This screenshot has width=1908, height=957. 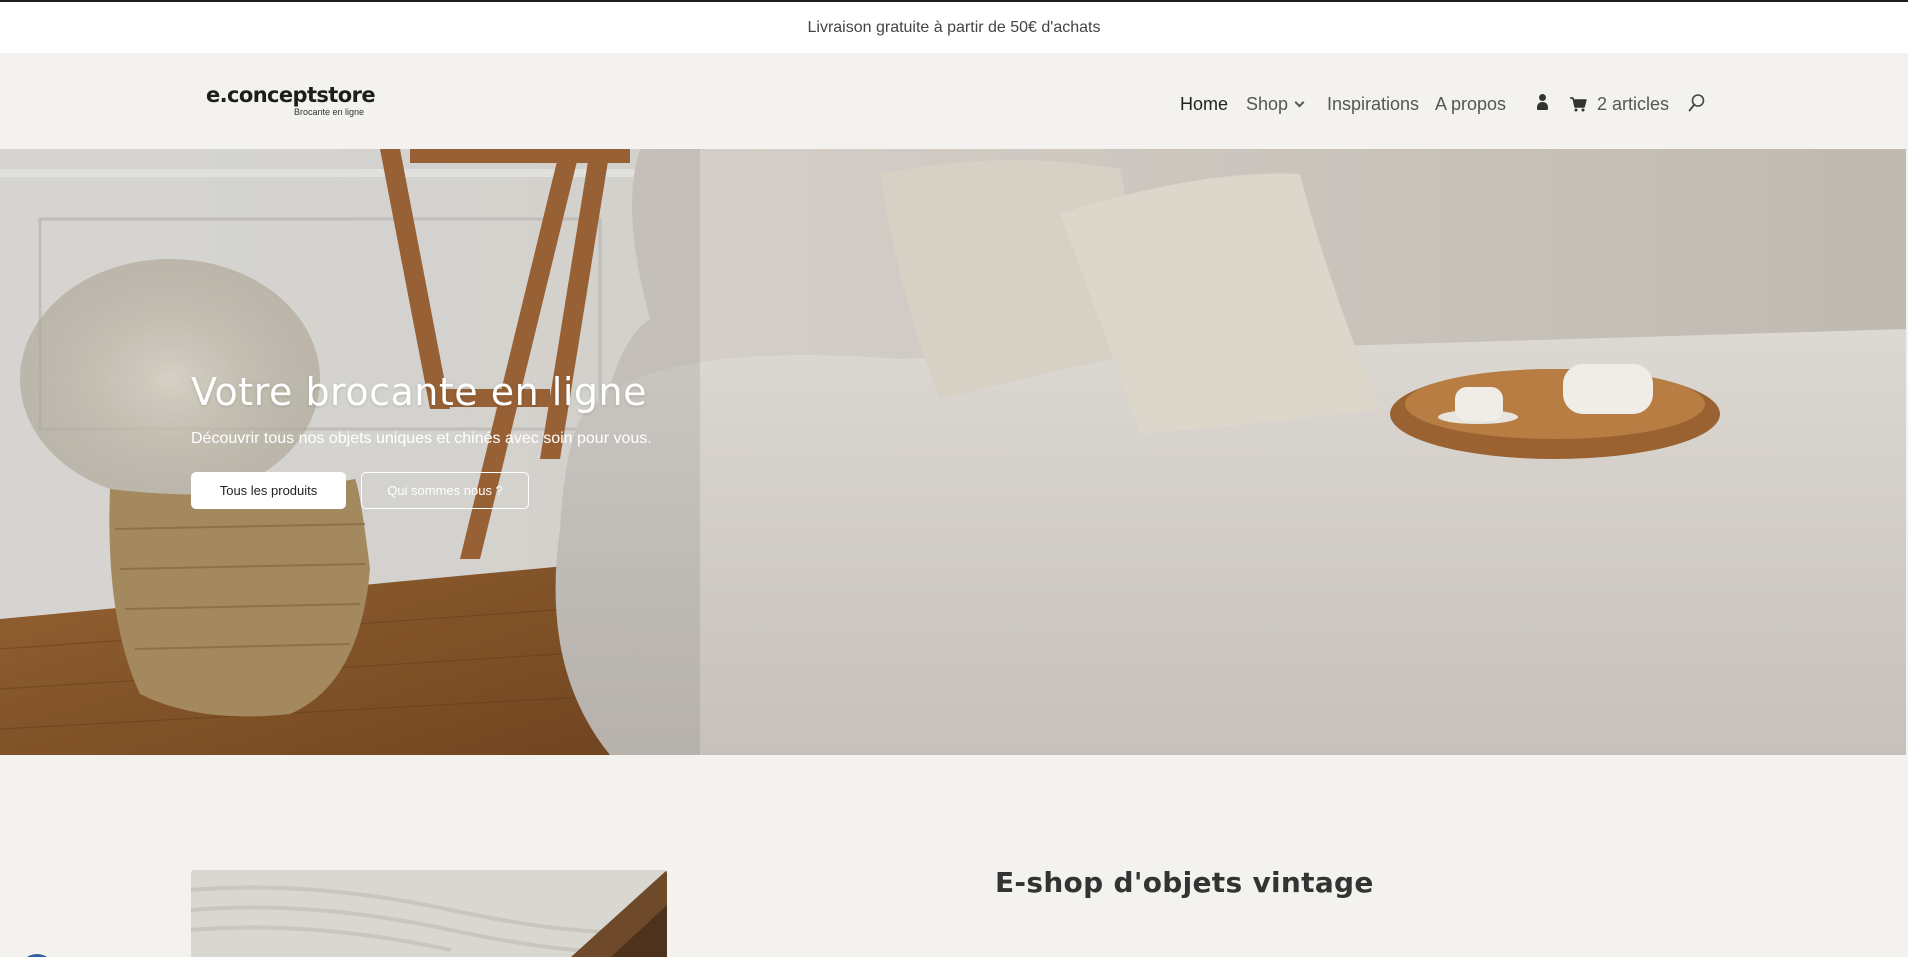 What do you see at coordinates (1470, 104) in the screenshot?
I see `nav-a-propos: A propos` at bounding box center [1470, 104].